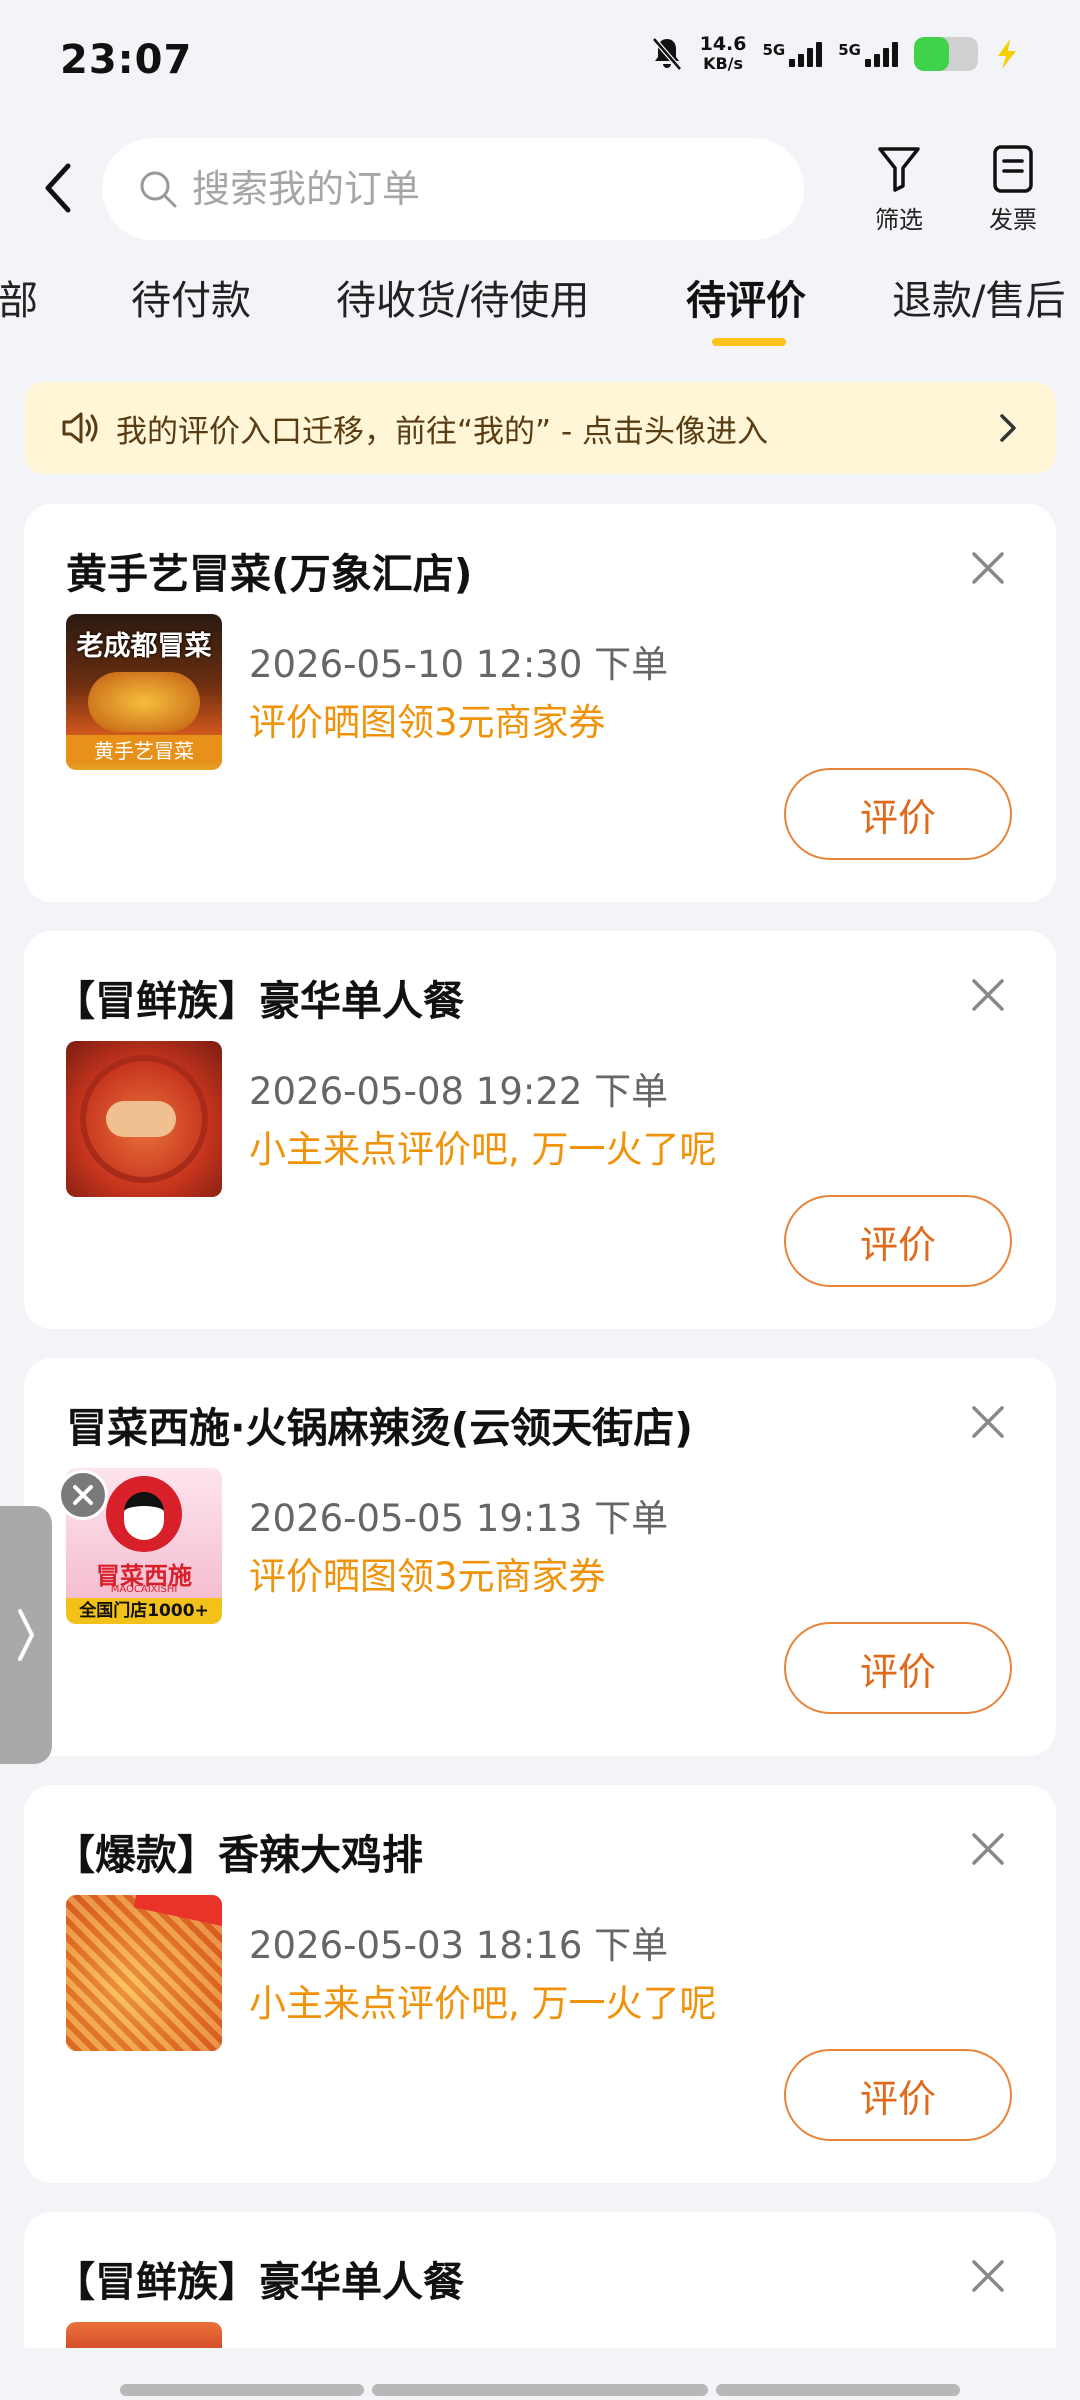  Describe the element at coordinates (459, 1091) in the screenshot. I see `order-time: 2026-05-08 19:22 下单` at that location.